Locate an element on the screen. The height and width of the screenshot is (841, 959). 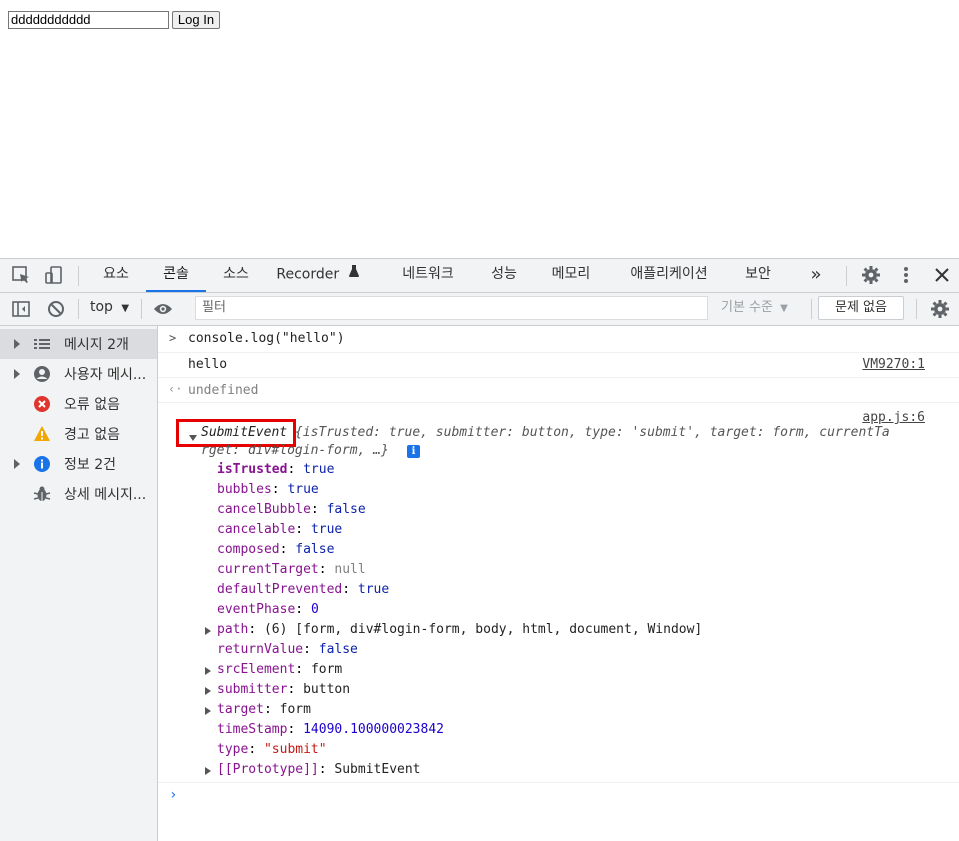
source-link: VM9270:1 is located at coordinates (893, 364).